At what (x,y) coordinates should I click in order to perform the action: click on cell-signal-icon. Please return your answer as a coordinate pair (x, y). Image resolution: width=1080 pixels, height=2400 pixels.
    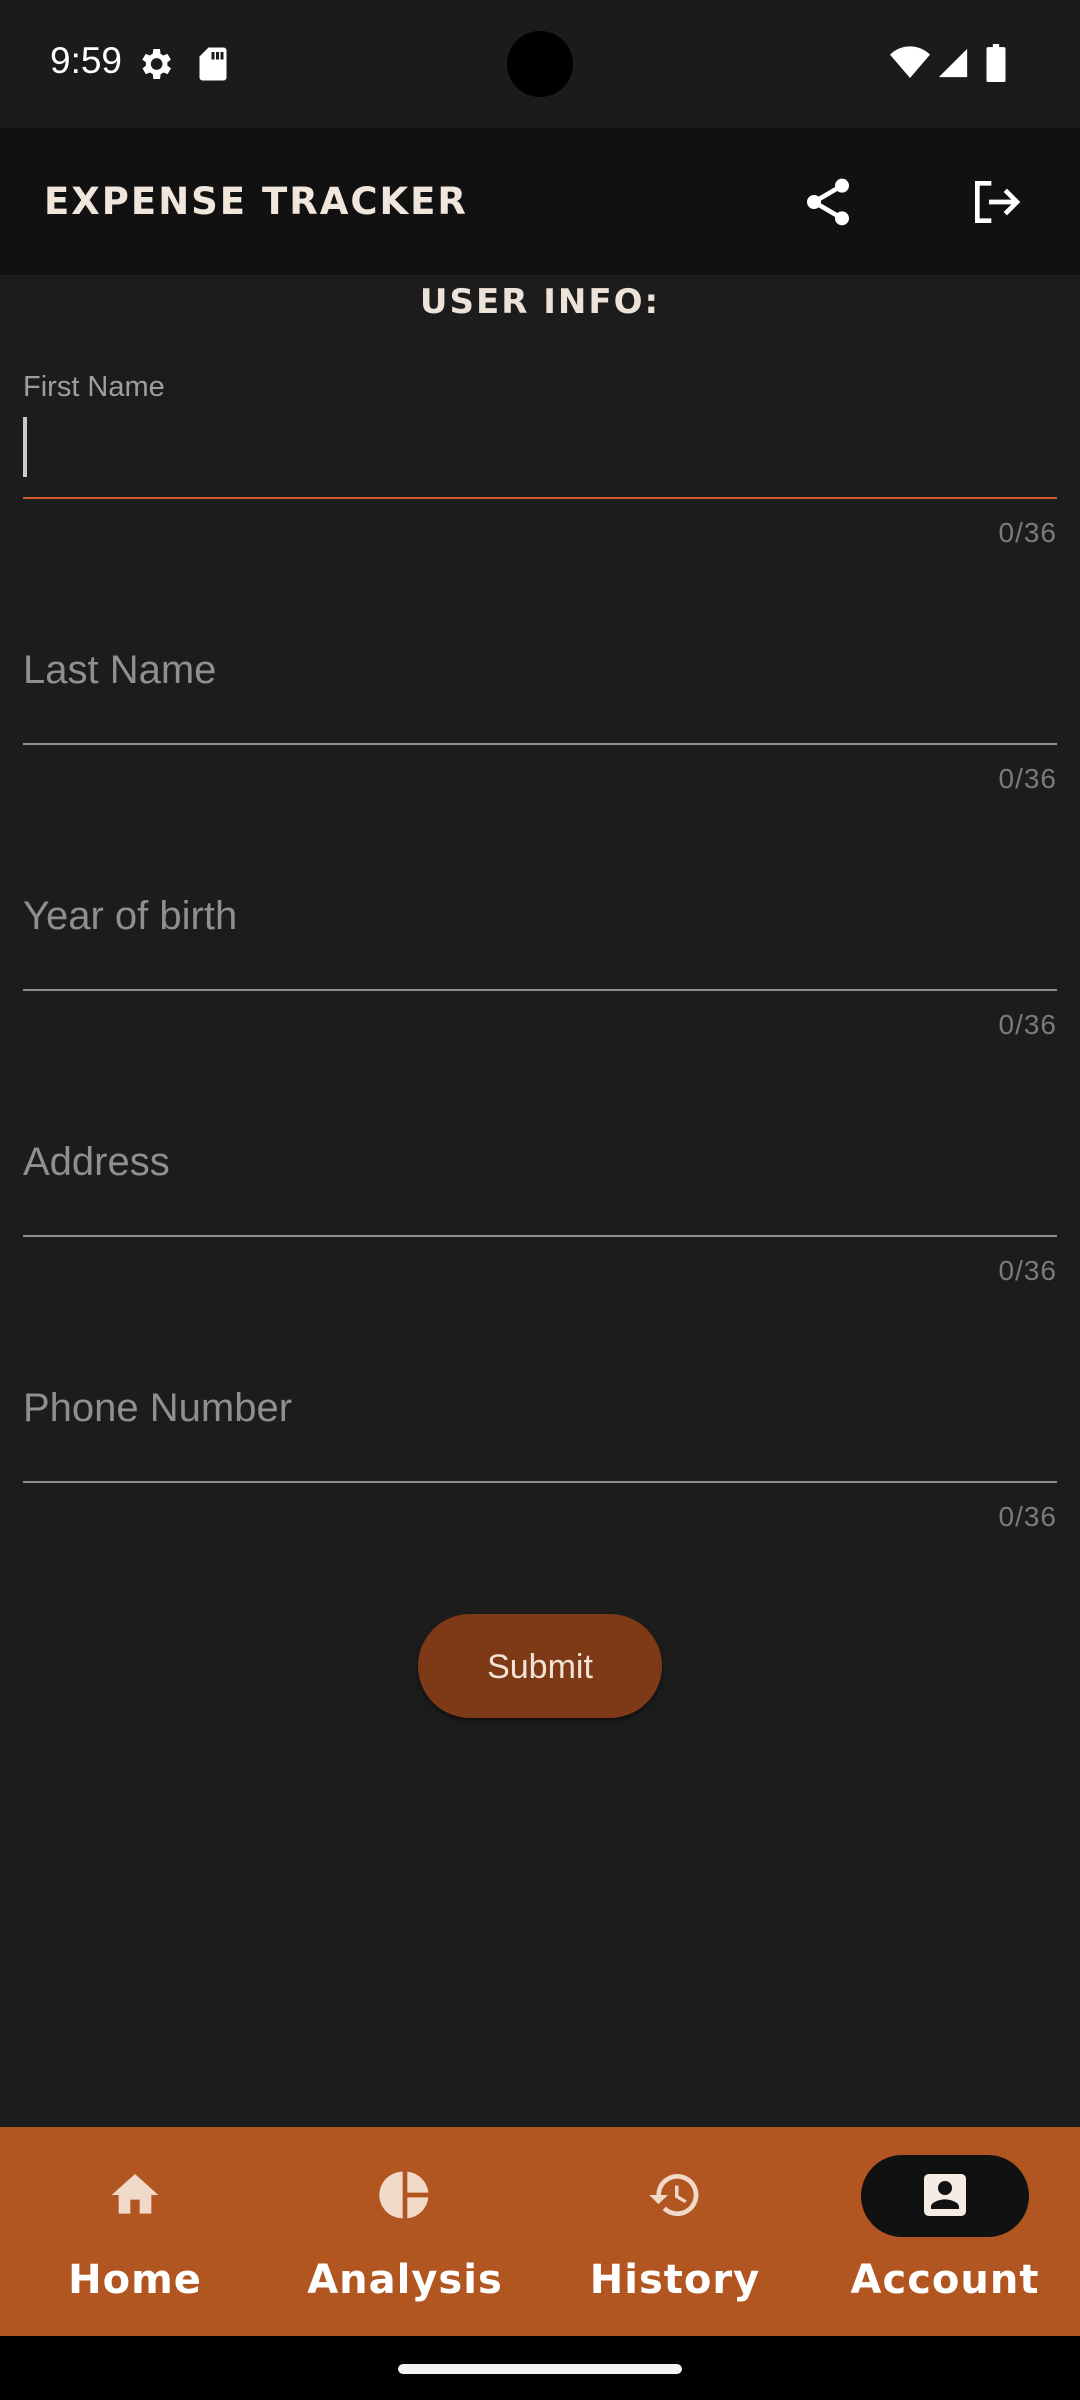
    Looking at the image, I should click on (953, 63).